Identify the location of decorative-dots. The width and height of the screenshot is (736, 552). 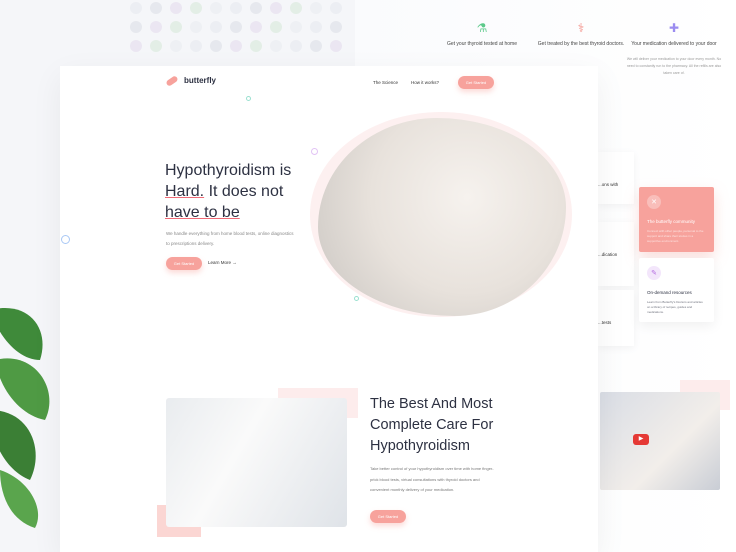
(240, 29).